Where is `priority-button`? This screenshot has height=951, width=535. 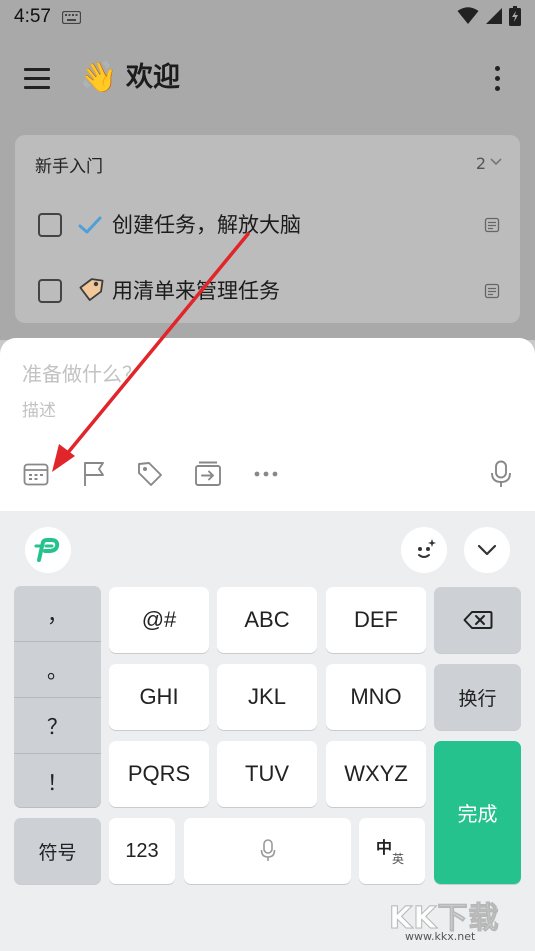
priority-button is located at coordinates (94, 474).